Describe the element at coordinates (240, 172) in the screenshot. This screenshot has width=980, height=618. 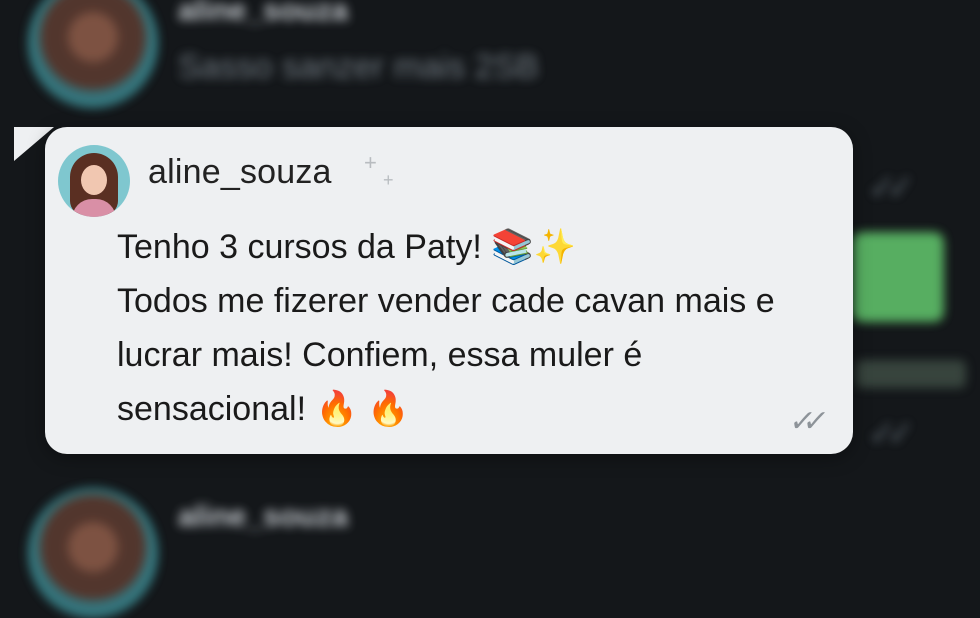
I see `username: aline_souza` at that location.